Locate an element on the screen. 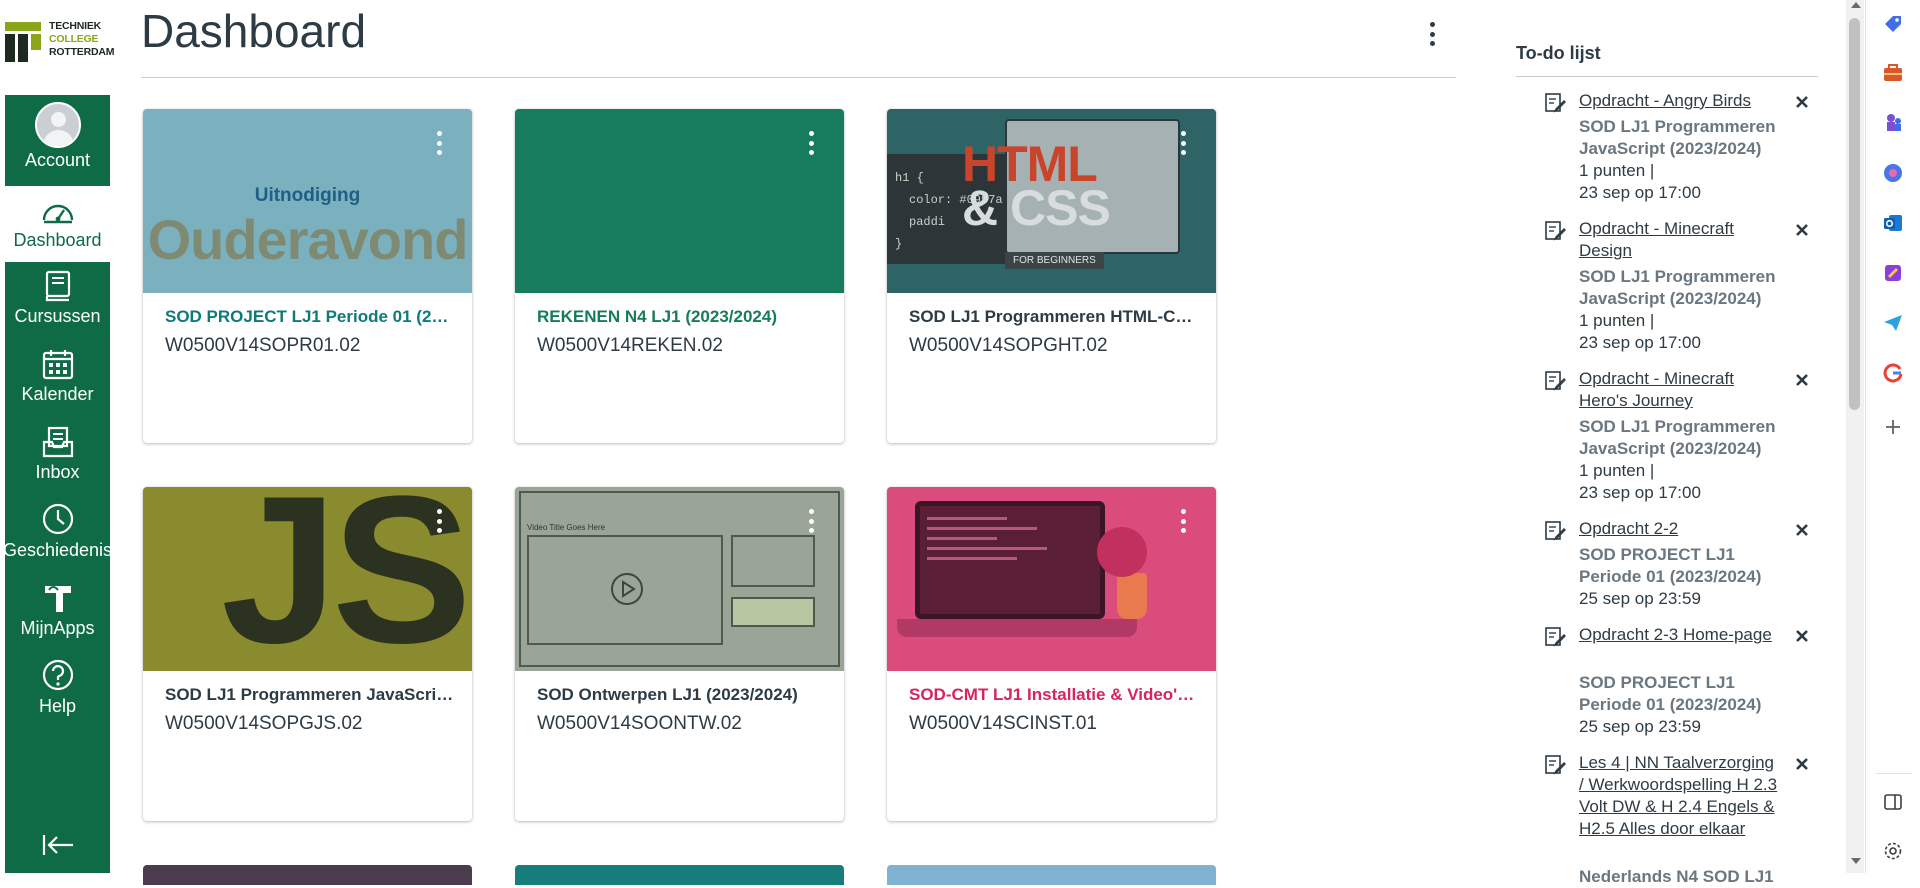 This screenshot has width=1920, height=888. course-card-title: REKENEN N4 LJ1 (2023/2024) is located at coordinates (682, 317).